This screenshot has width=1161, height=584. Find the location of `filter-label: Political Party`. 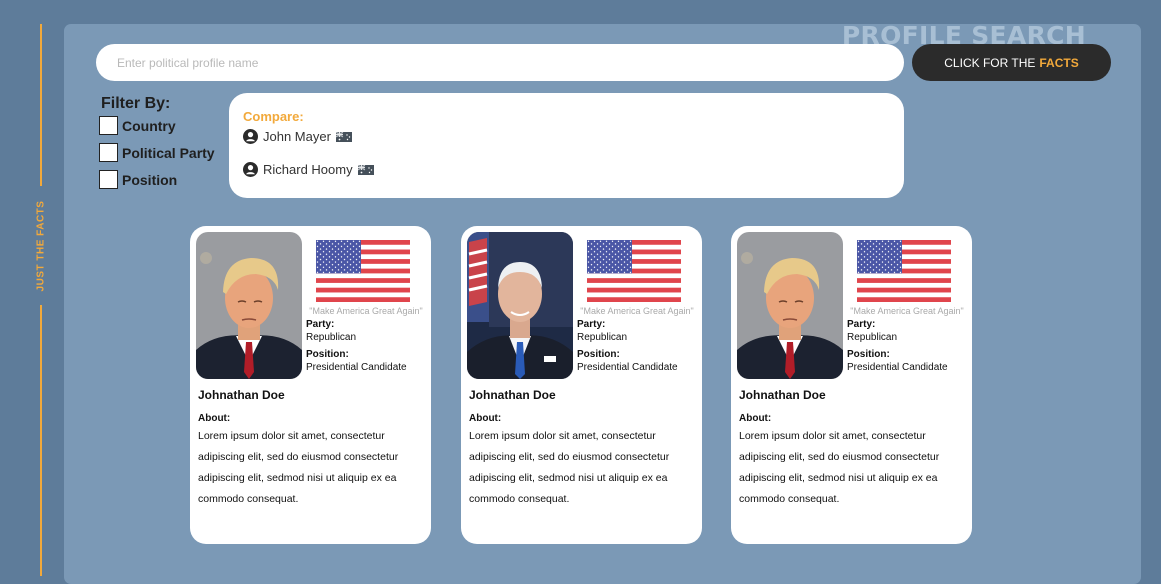

filter-label: Political Party is located at coordinates (168, 152).